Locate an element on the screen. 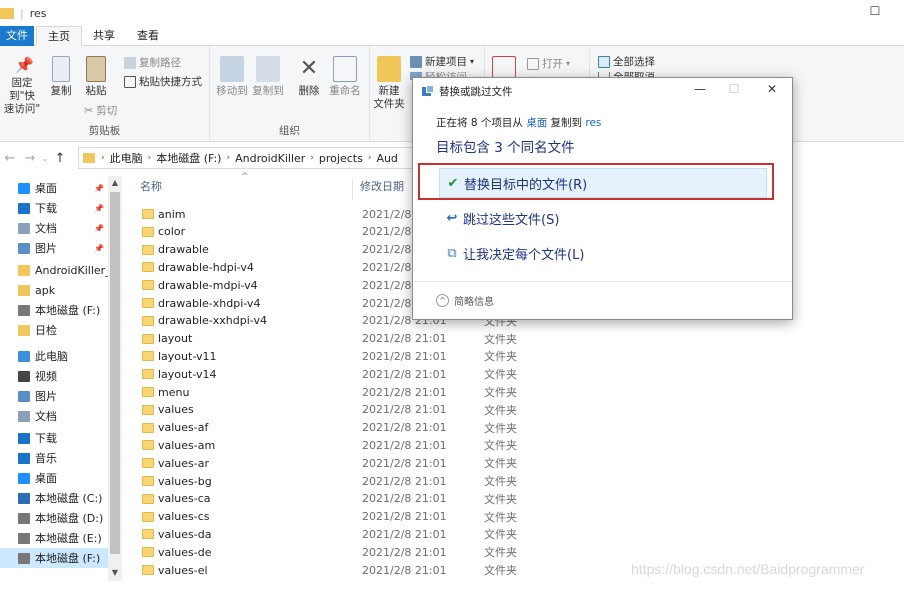 The height and width of the screenshot is (589, 904). file-date: 2021/2/8 21:01 is located at coordinates (404, 534).